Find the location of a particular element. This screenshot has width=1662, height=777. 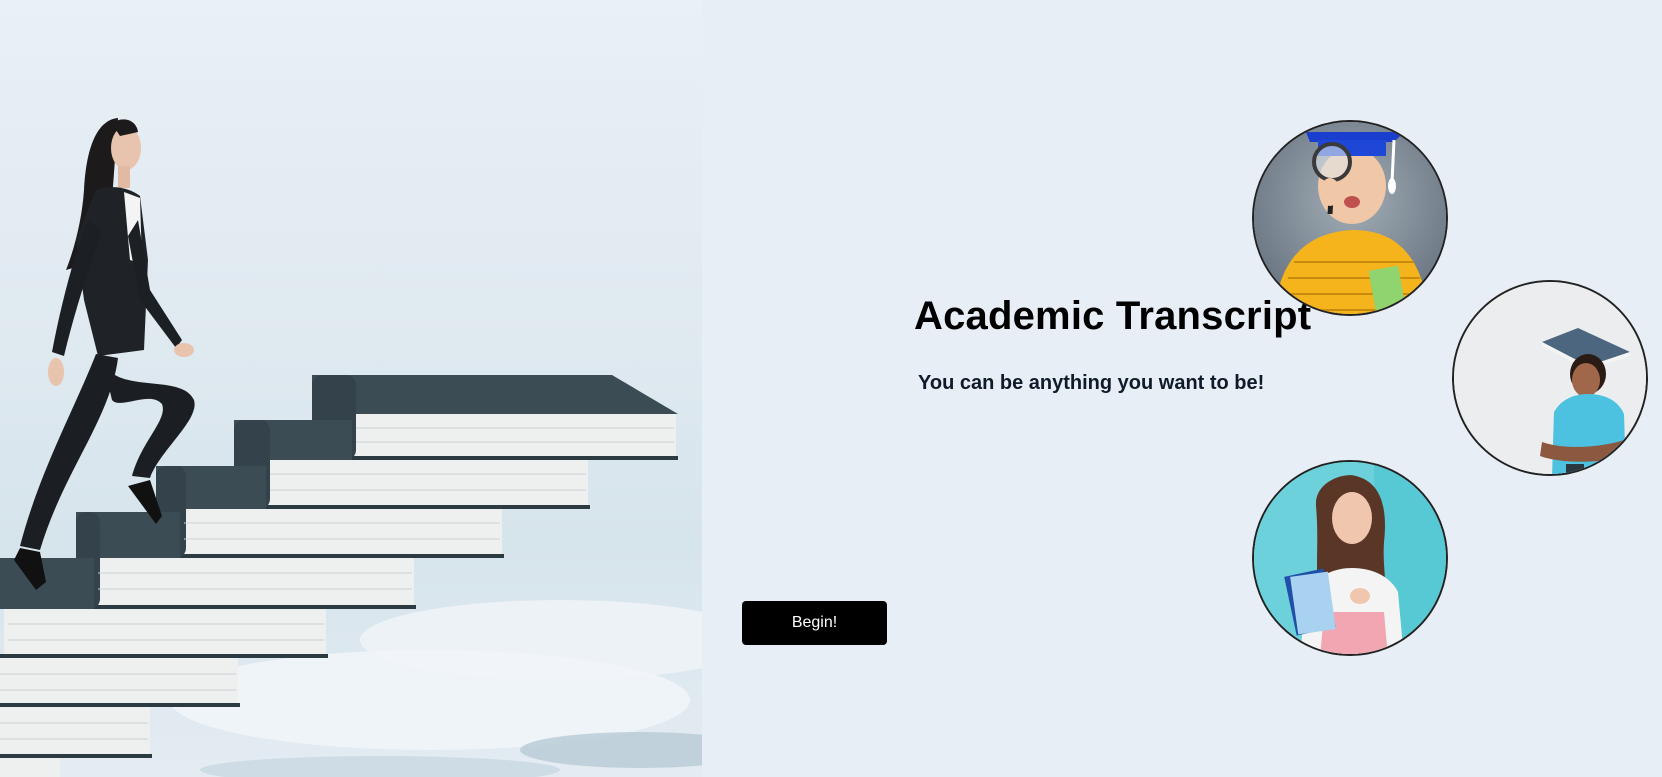

avatar-boy-graduation is located at coordinates (1350, 218).